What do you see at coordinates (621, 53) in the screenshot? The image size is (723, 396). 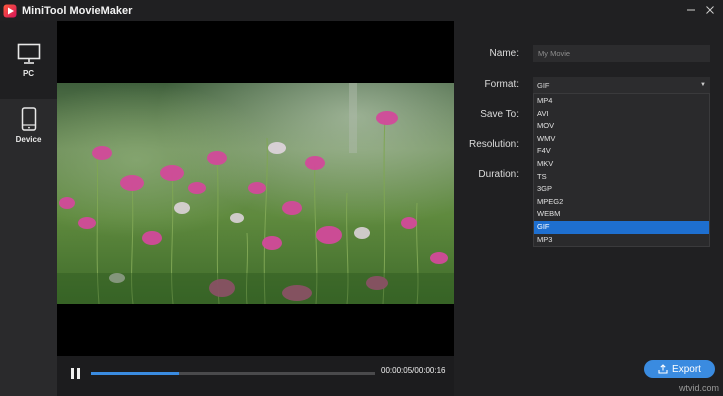 I see `name-input` at bounding box center [621, 53].